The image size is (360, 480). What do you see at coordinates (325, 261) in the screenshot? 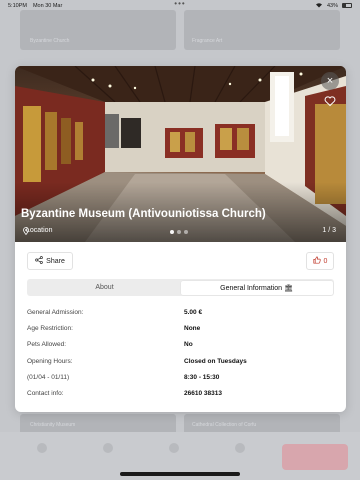
I see `like-count: 0` at bounding box center [325, 261].